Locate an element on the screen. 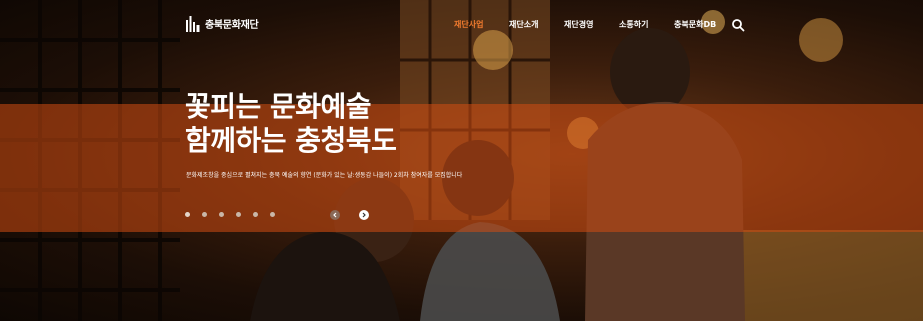 This screenshot has width=923, height=321. logo-mark-icon is located at coordinates (193, 24).